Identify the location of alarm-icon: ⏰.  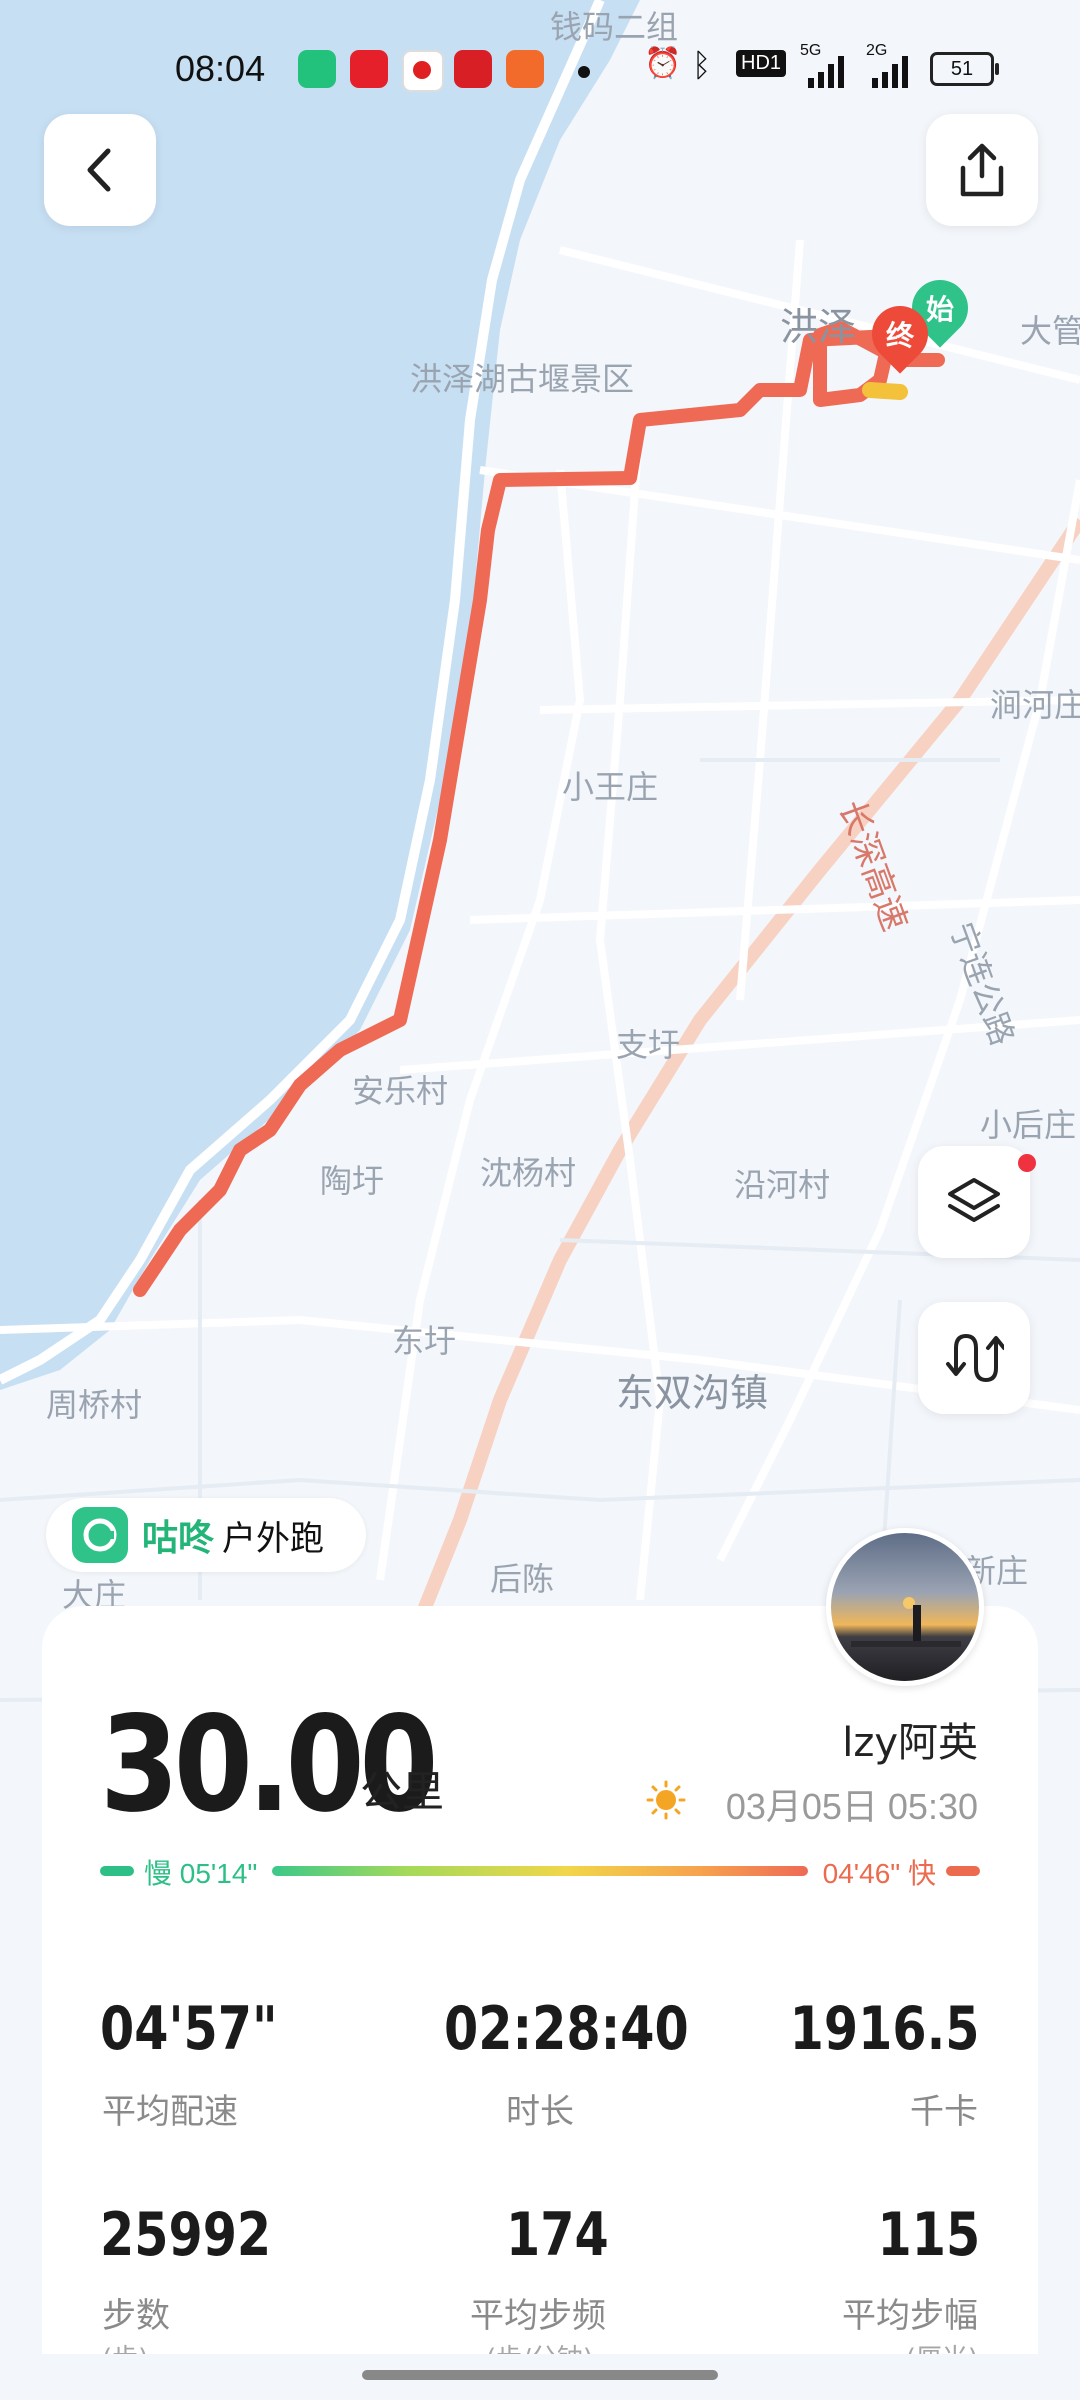
(663, 63).